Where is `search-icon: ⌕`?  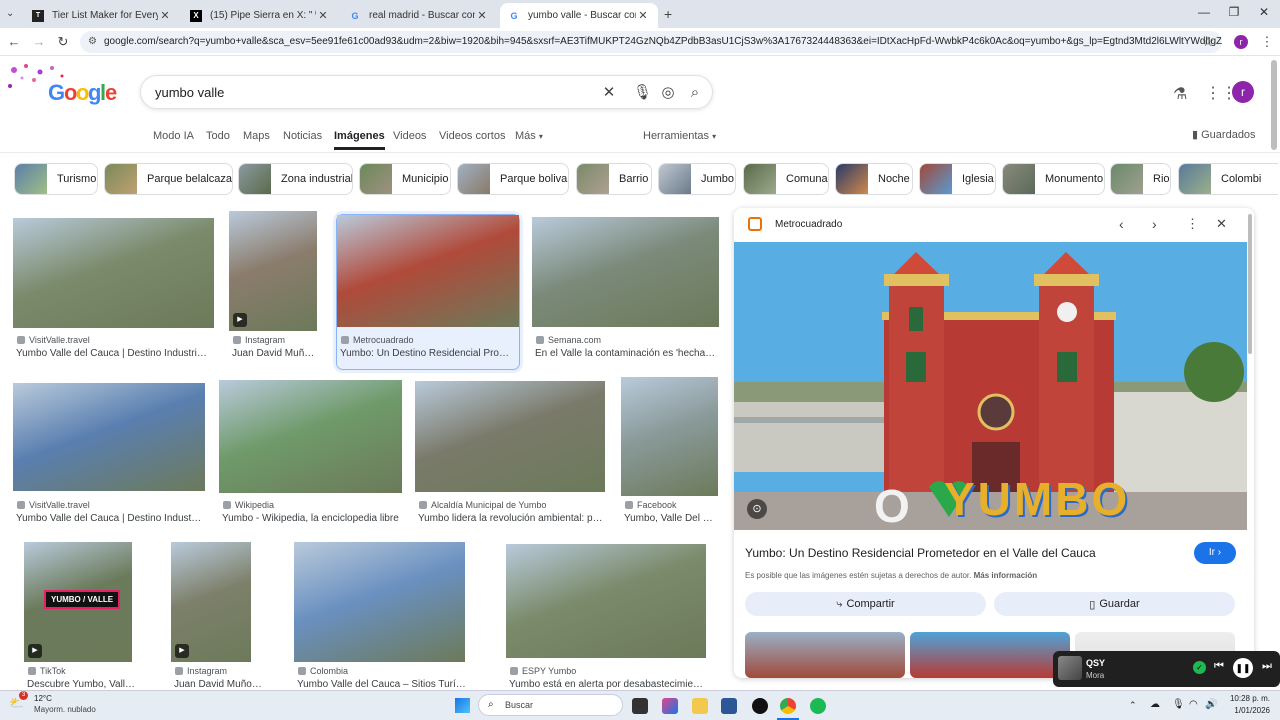 search-icon: ⌕ is located at coordinates (695, 93).